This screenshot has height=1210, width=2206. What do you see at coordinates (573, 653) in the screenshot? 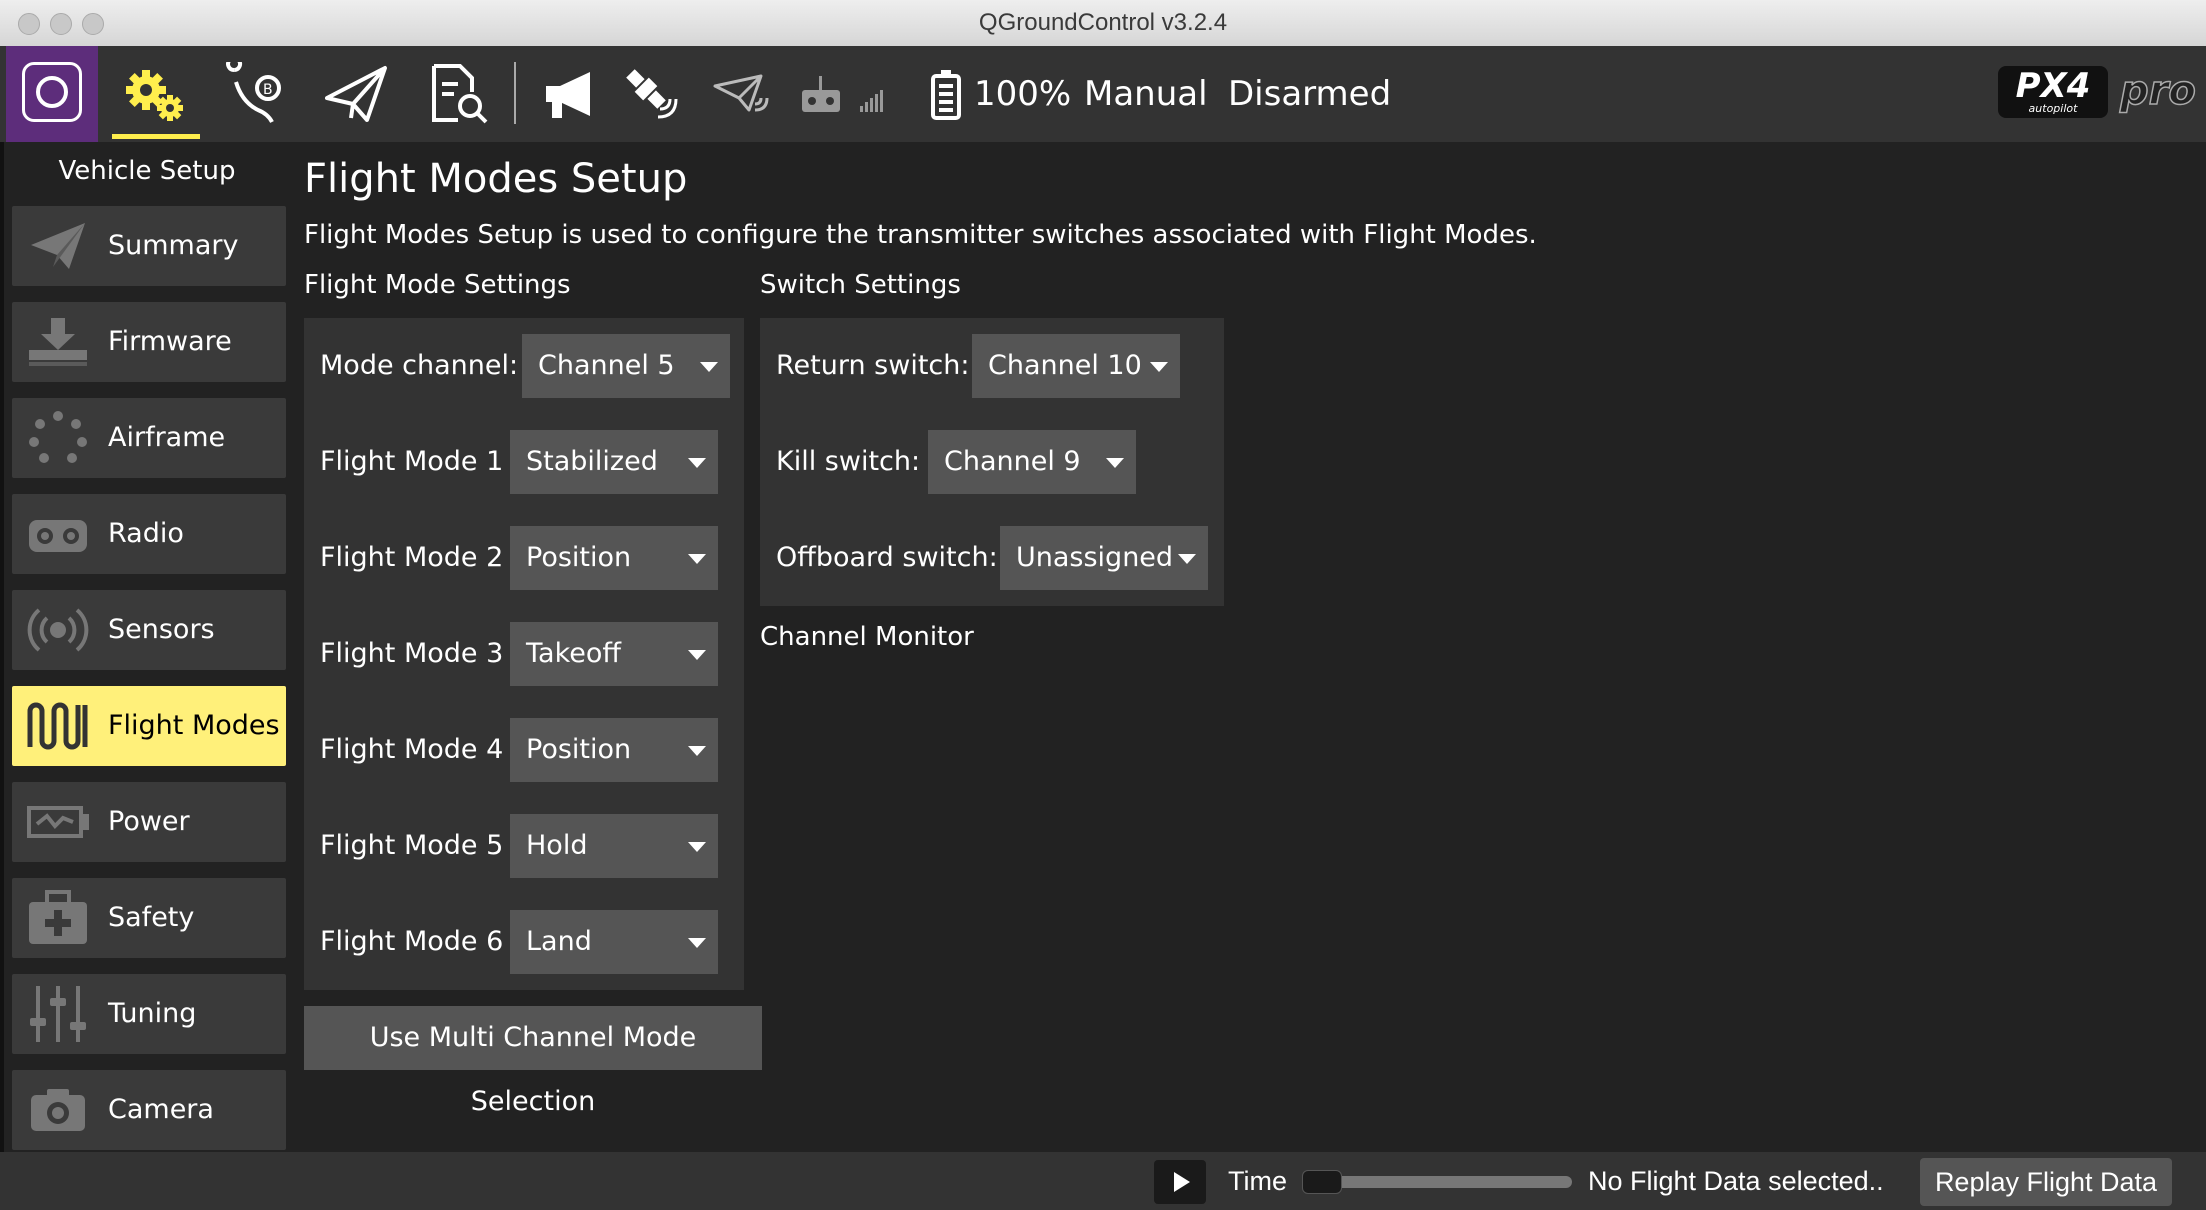
I see `combo-value: Takeoff` at bounding box center [573, 653].